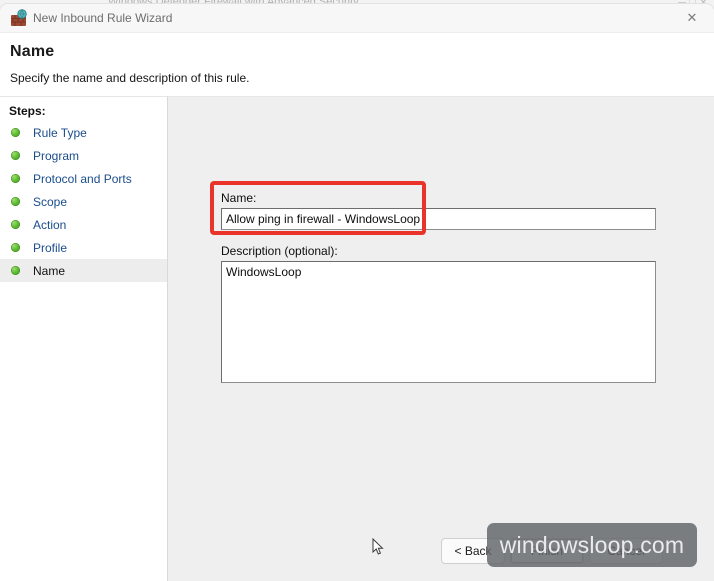 This screenshot has height=581, width=714. Describe the element at coordinates (83, 155) in the screenshot. I see `sidebar-item-program: Program` at that location.